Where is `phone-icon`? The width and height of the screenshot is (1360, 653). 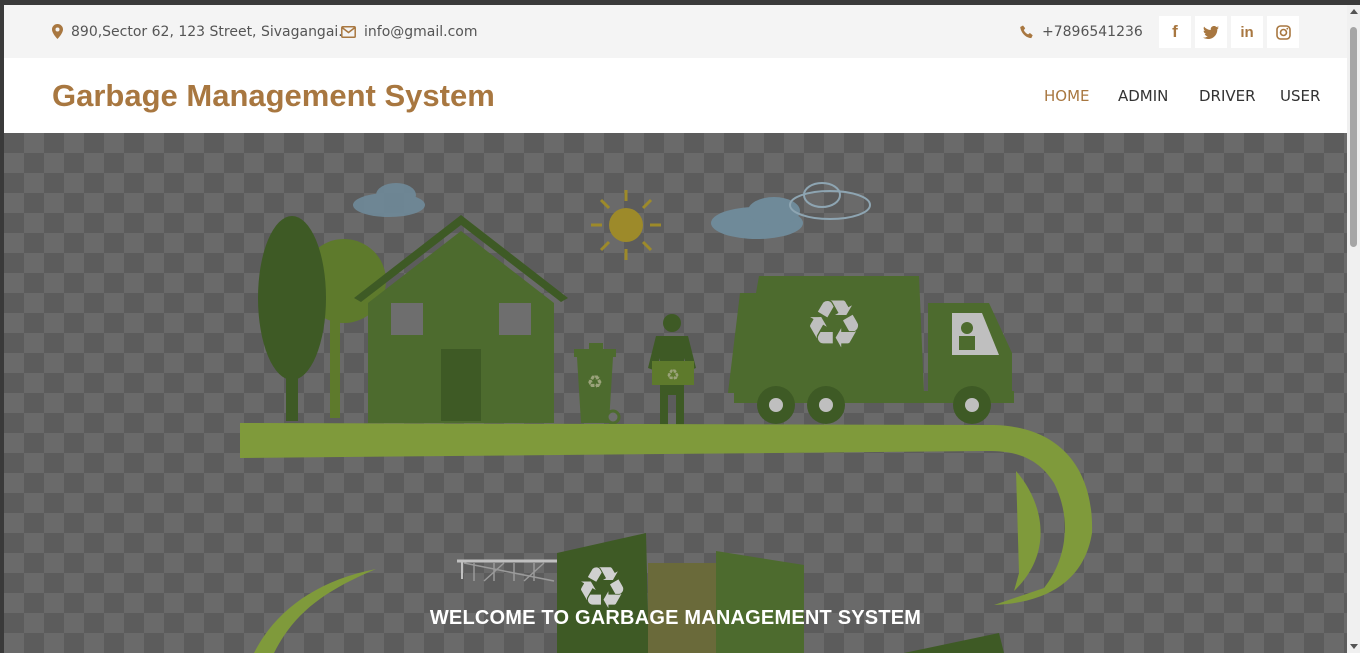
phone-icon is located at coordinates (1027, 32).